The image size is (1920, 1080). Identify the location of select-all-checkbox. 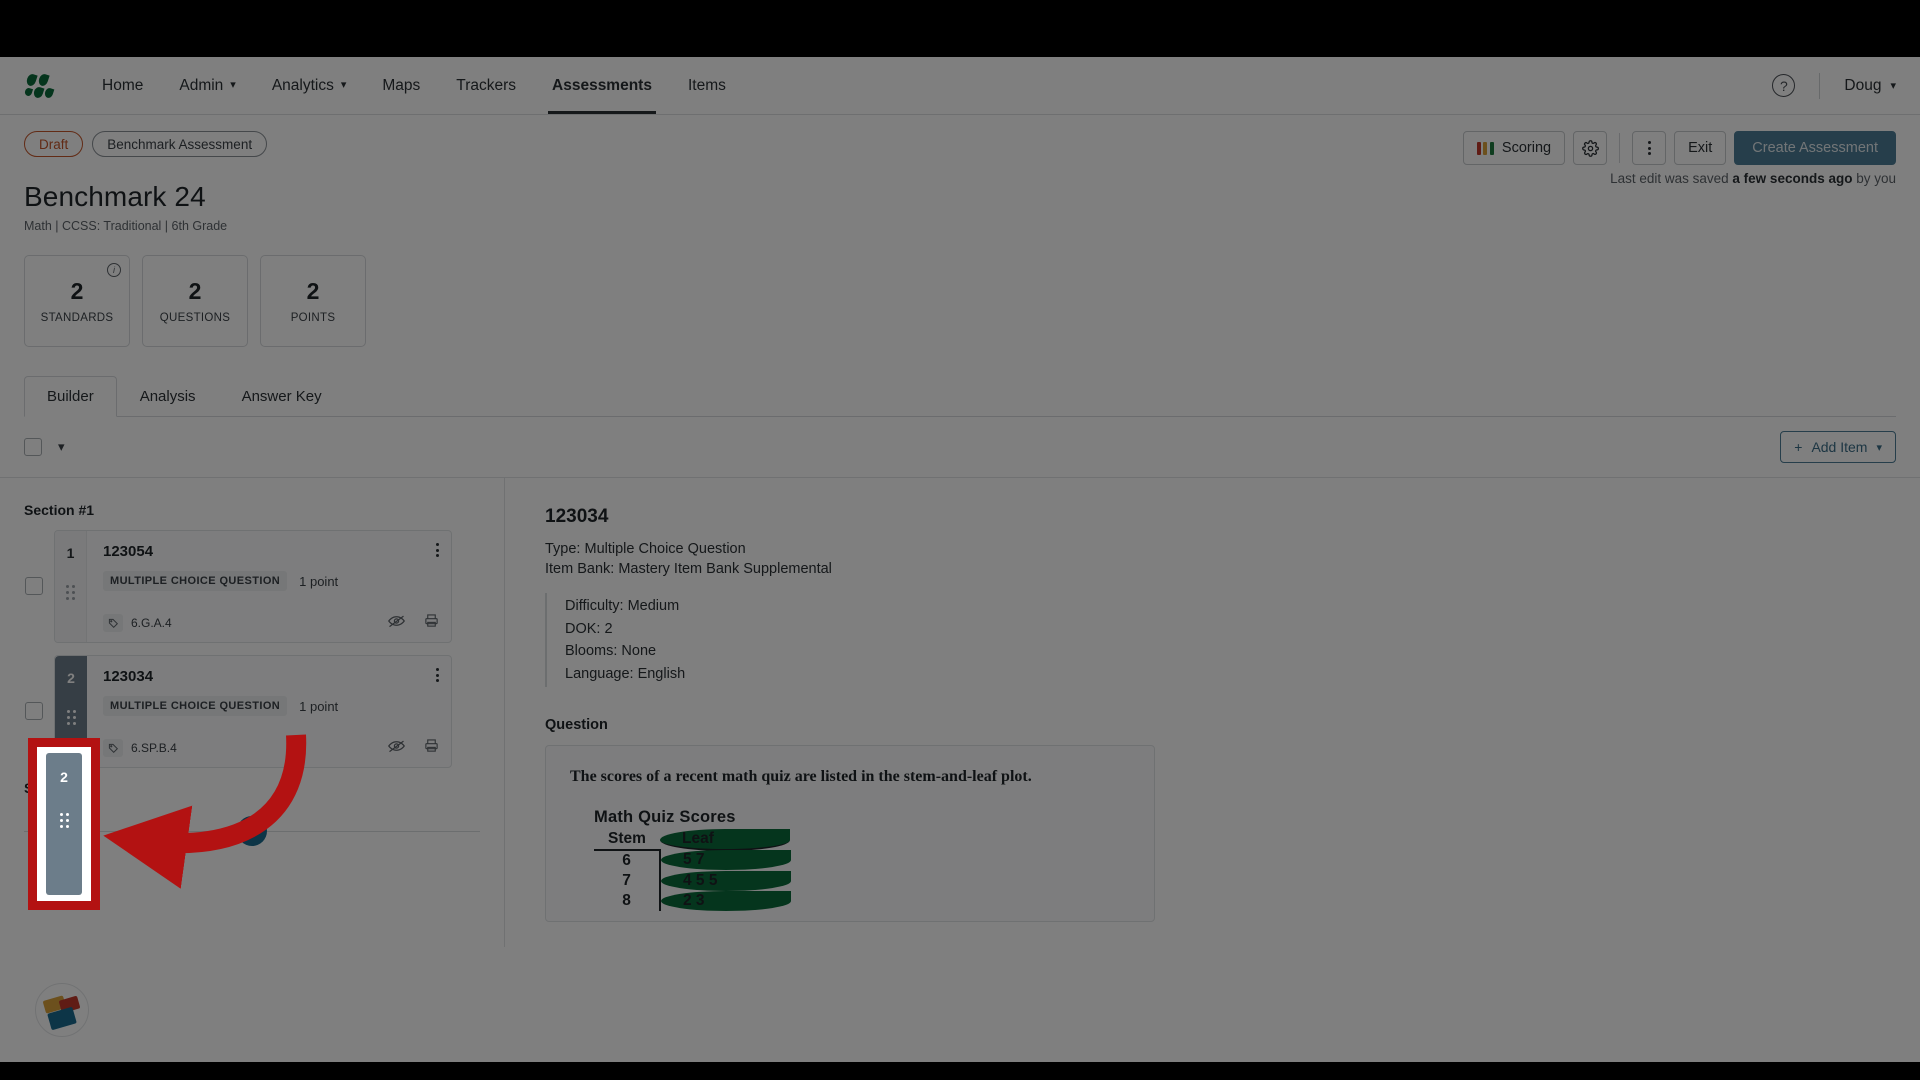
(33, 447).